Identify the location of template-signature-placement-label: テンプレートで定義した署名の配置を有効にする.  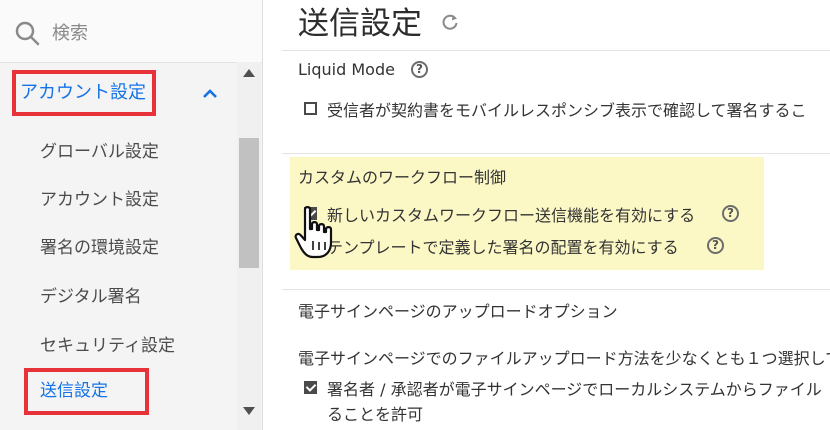
(503, 247).